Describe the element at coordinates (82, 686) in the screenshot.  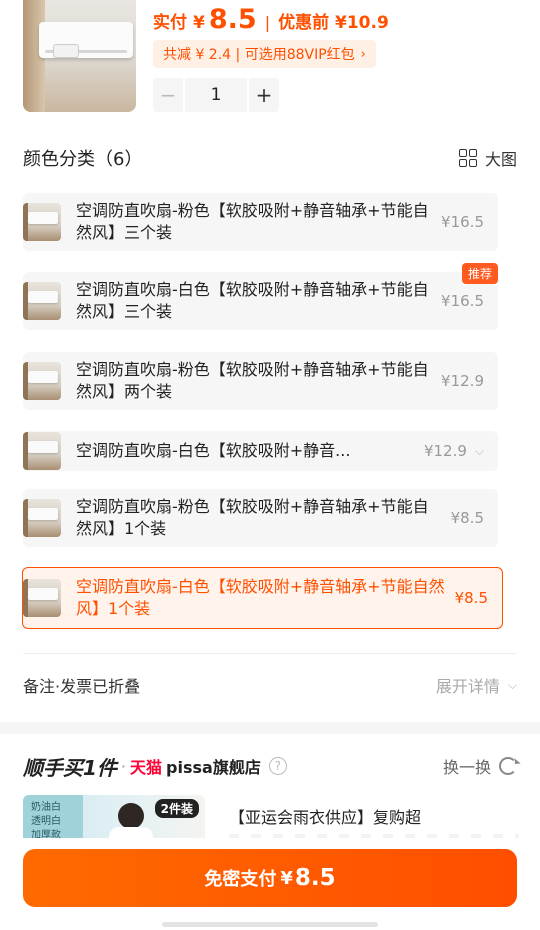
I see `note-invoice-label: 备注·发票已折叠` at that location.